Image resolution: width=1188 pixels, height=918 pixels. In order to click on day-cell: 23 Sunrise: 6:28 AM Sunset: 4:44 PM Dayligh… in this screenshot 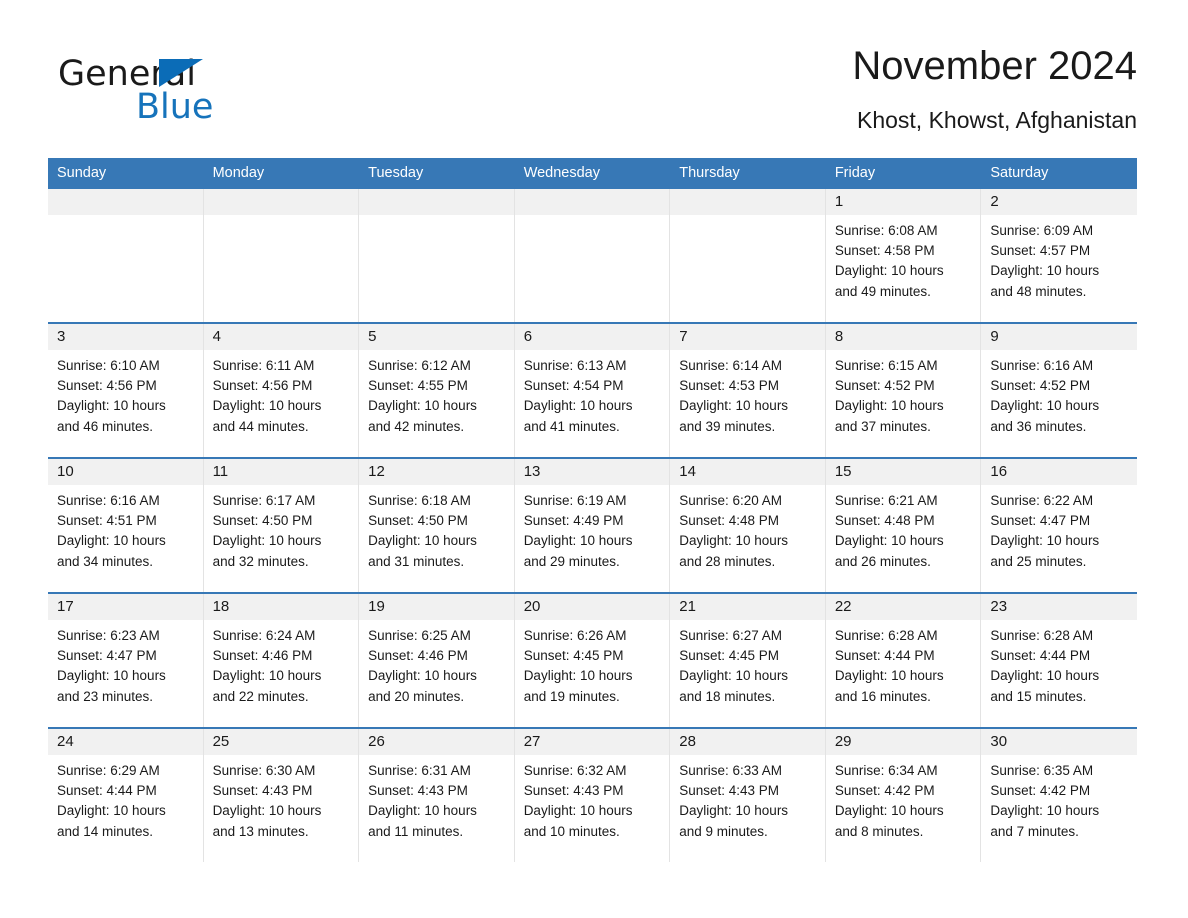, I will do `click(1059, 660)`.